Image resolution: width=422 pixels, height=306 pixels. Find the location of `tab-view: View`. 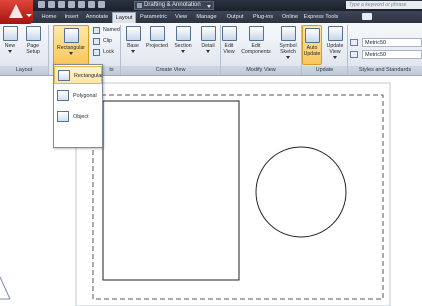

tab-view: View is located at coordinates (181, 17).